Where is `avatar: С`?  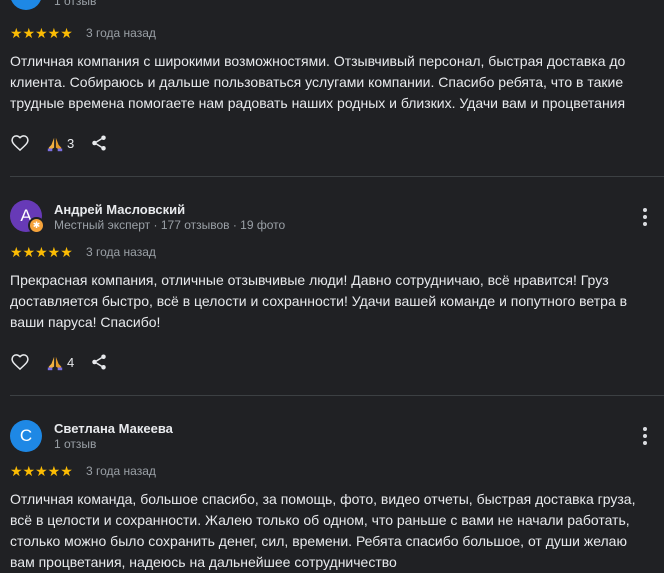 avatar: С is located at coordinates (26, 436).